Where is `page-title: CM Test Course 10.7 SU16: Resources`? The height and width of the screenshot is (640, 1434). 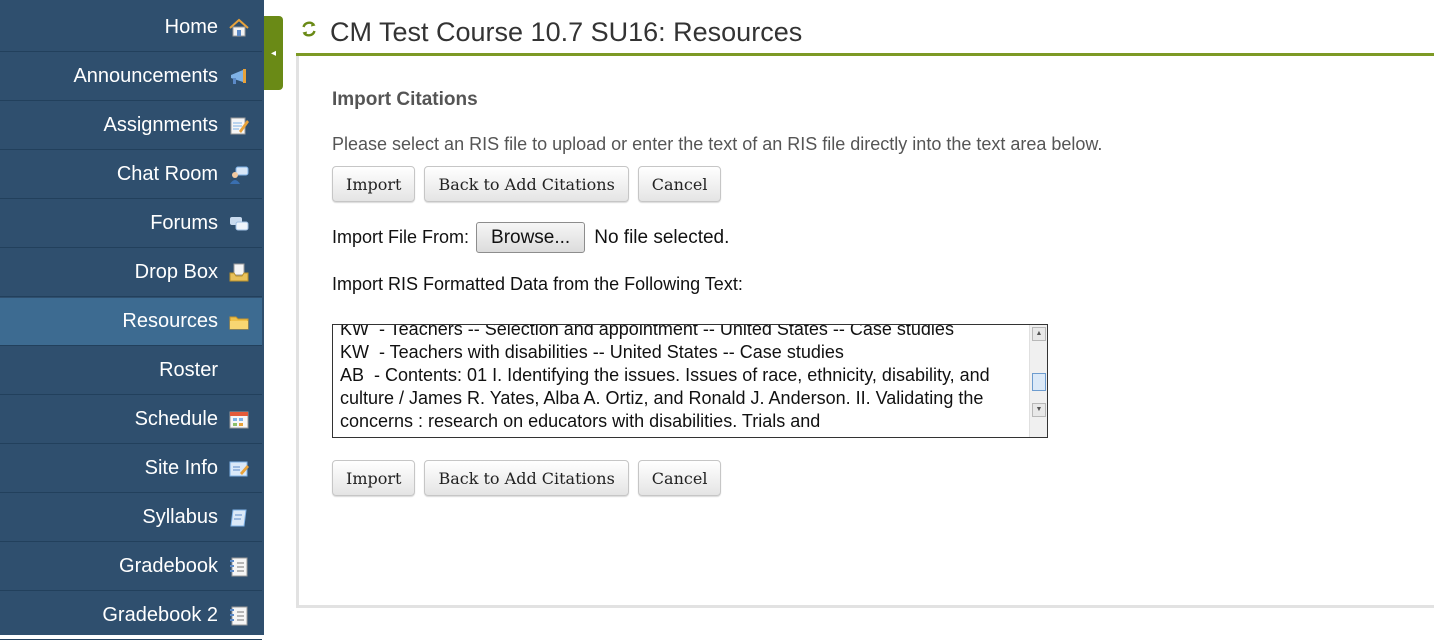 page-title: CM Test Course 10.7 SU16: Resources is located at coordinates (566, 32).